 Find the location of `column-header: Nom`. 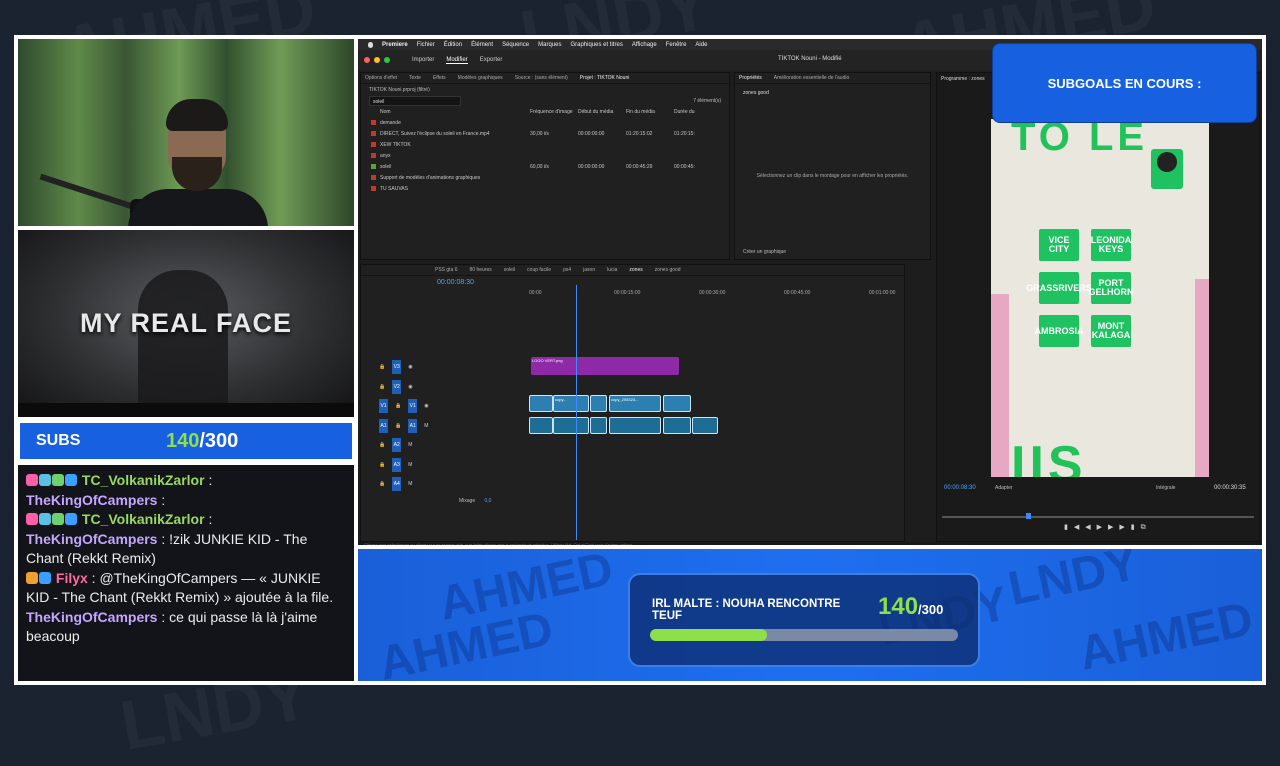

column-header: Nom is located at coordinates (455, 112).